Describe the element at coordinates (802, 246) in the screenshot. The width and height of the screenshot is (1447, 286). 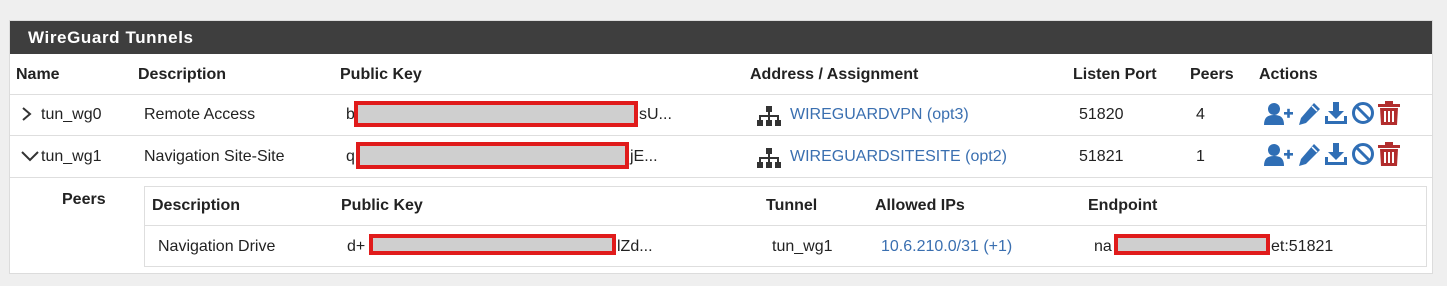
I see `peer-tunnel: tun_wg1` at that location.